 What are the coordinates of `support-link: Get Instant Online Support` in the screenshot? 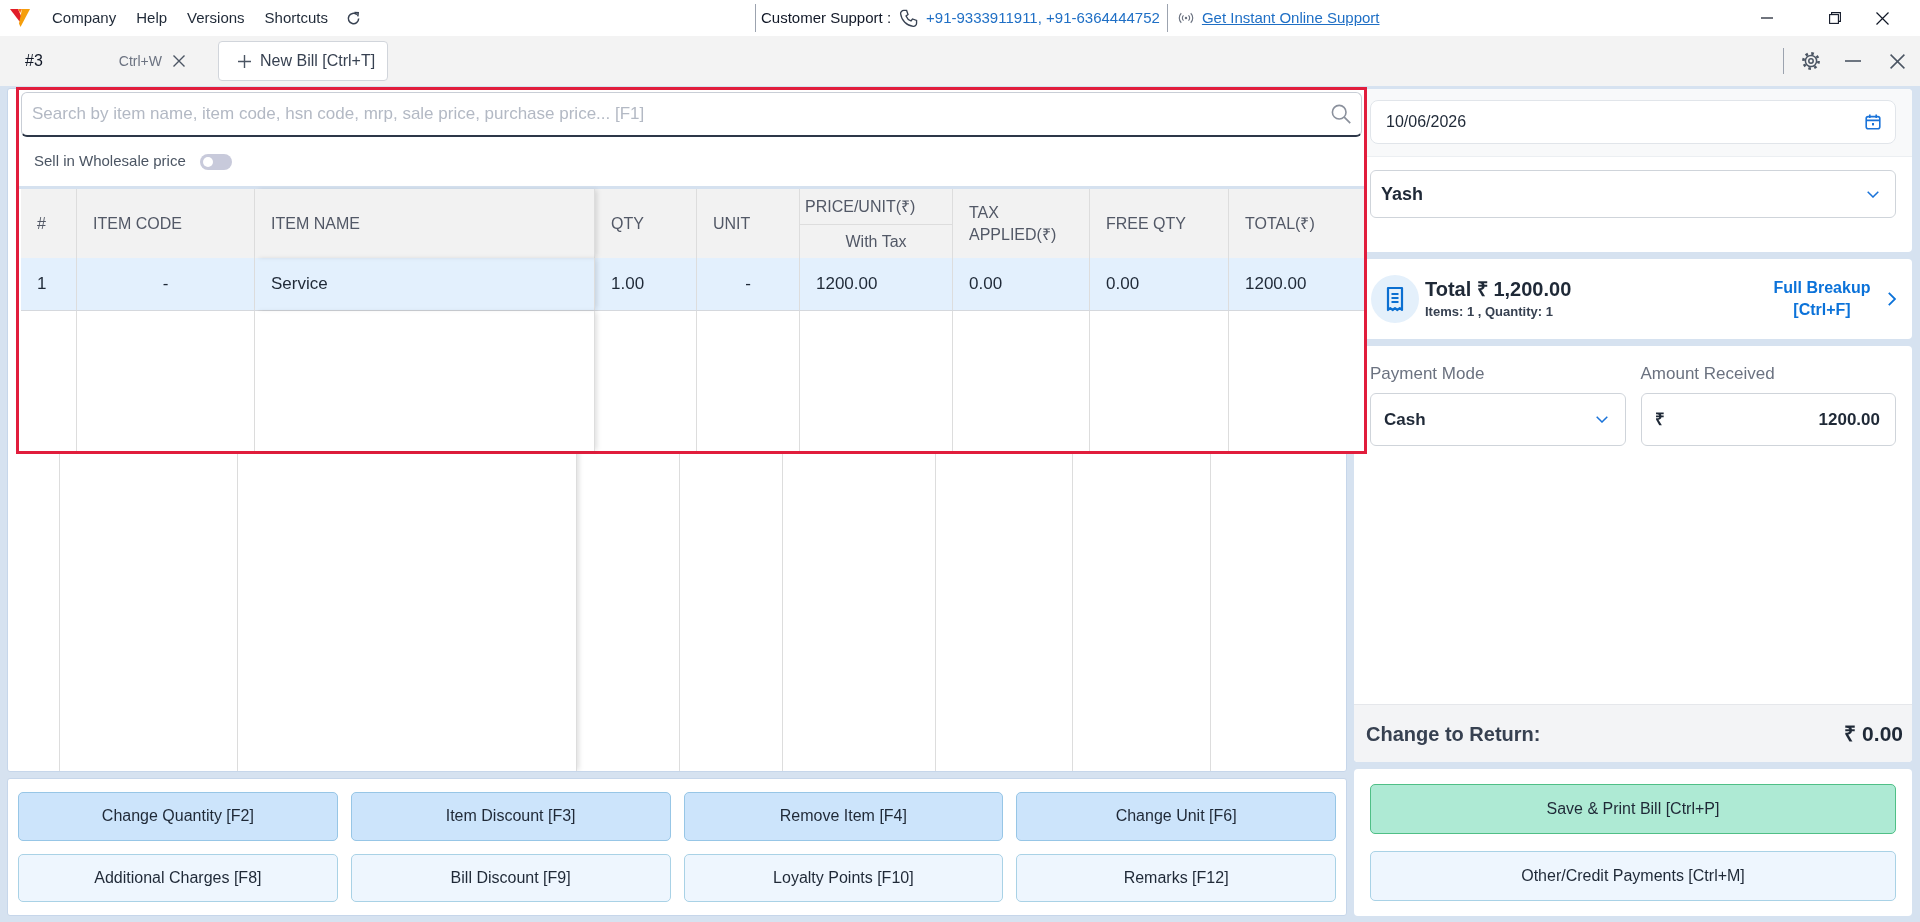 It's located at (1290, 18).